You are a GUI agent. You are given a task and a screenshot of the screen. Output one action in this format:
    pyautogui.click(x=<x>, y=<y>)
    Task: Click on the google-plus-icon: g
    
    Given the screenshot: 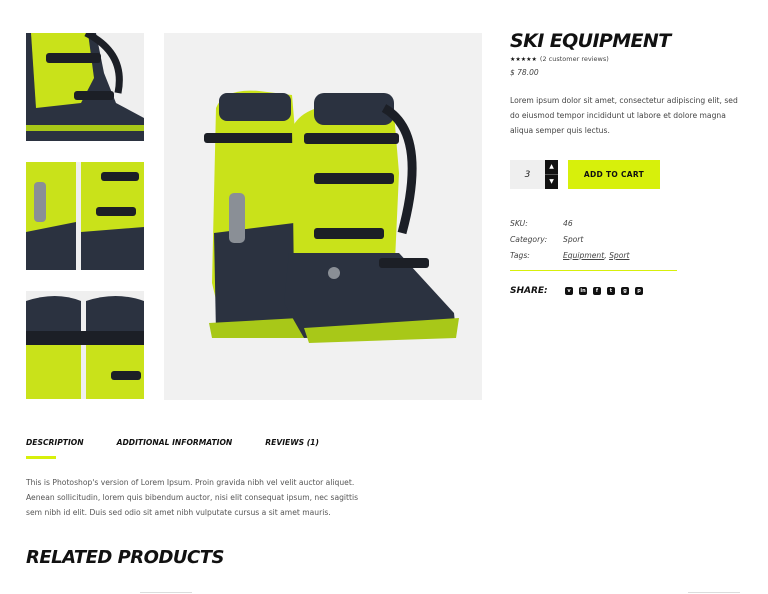 What is the action you would take?
    pyautogui.click(x=625, y=291)
    